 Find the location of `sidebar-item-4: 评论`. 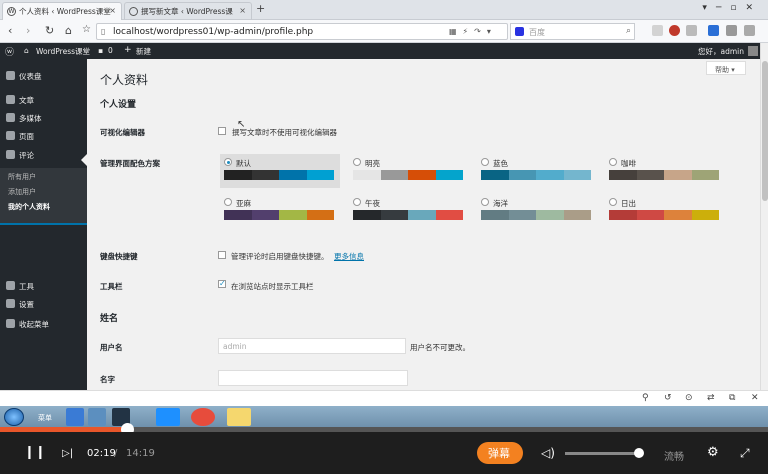

sidebar-item-4: 评论 is located at coordinates (43, 155).